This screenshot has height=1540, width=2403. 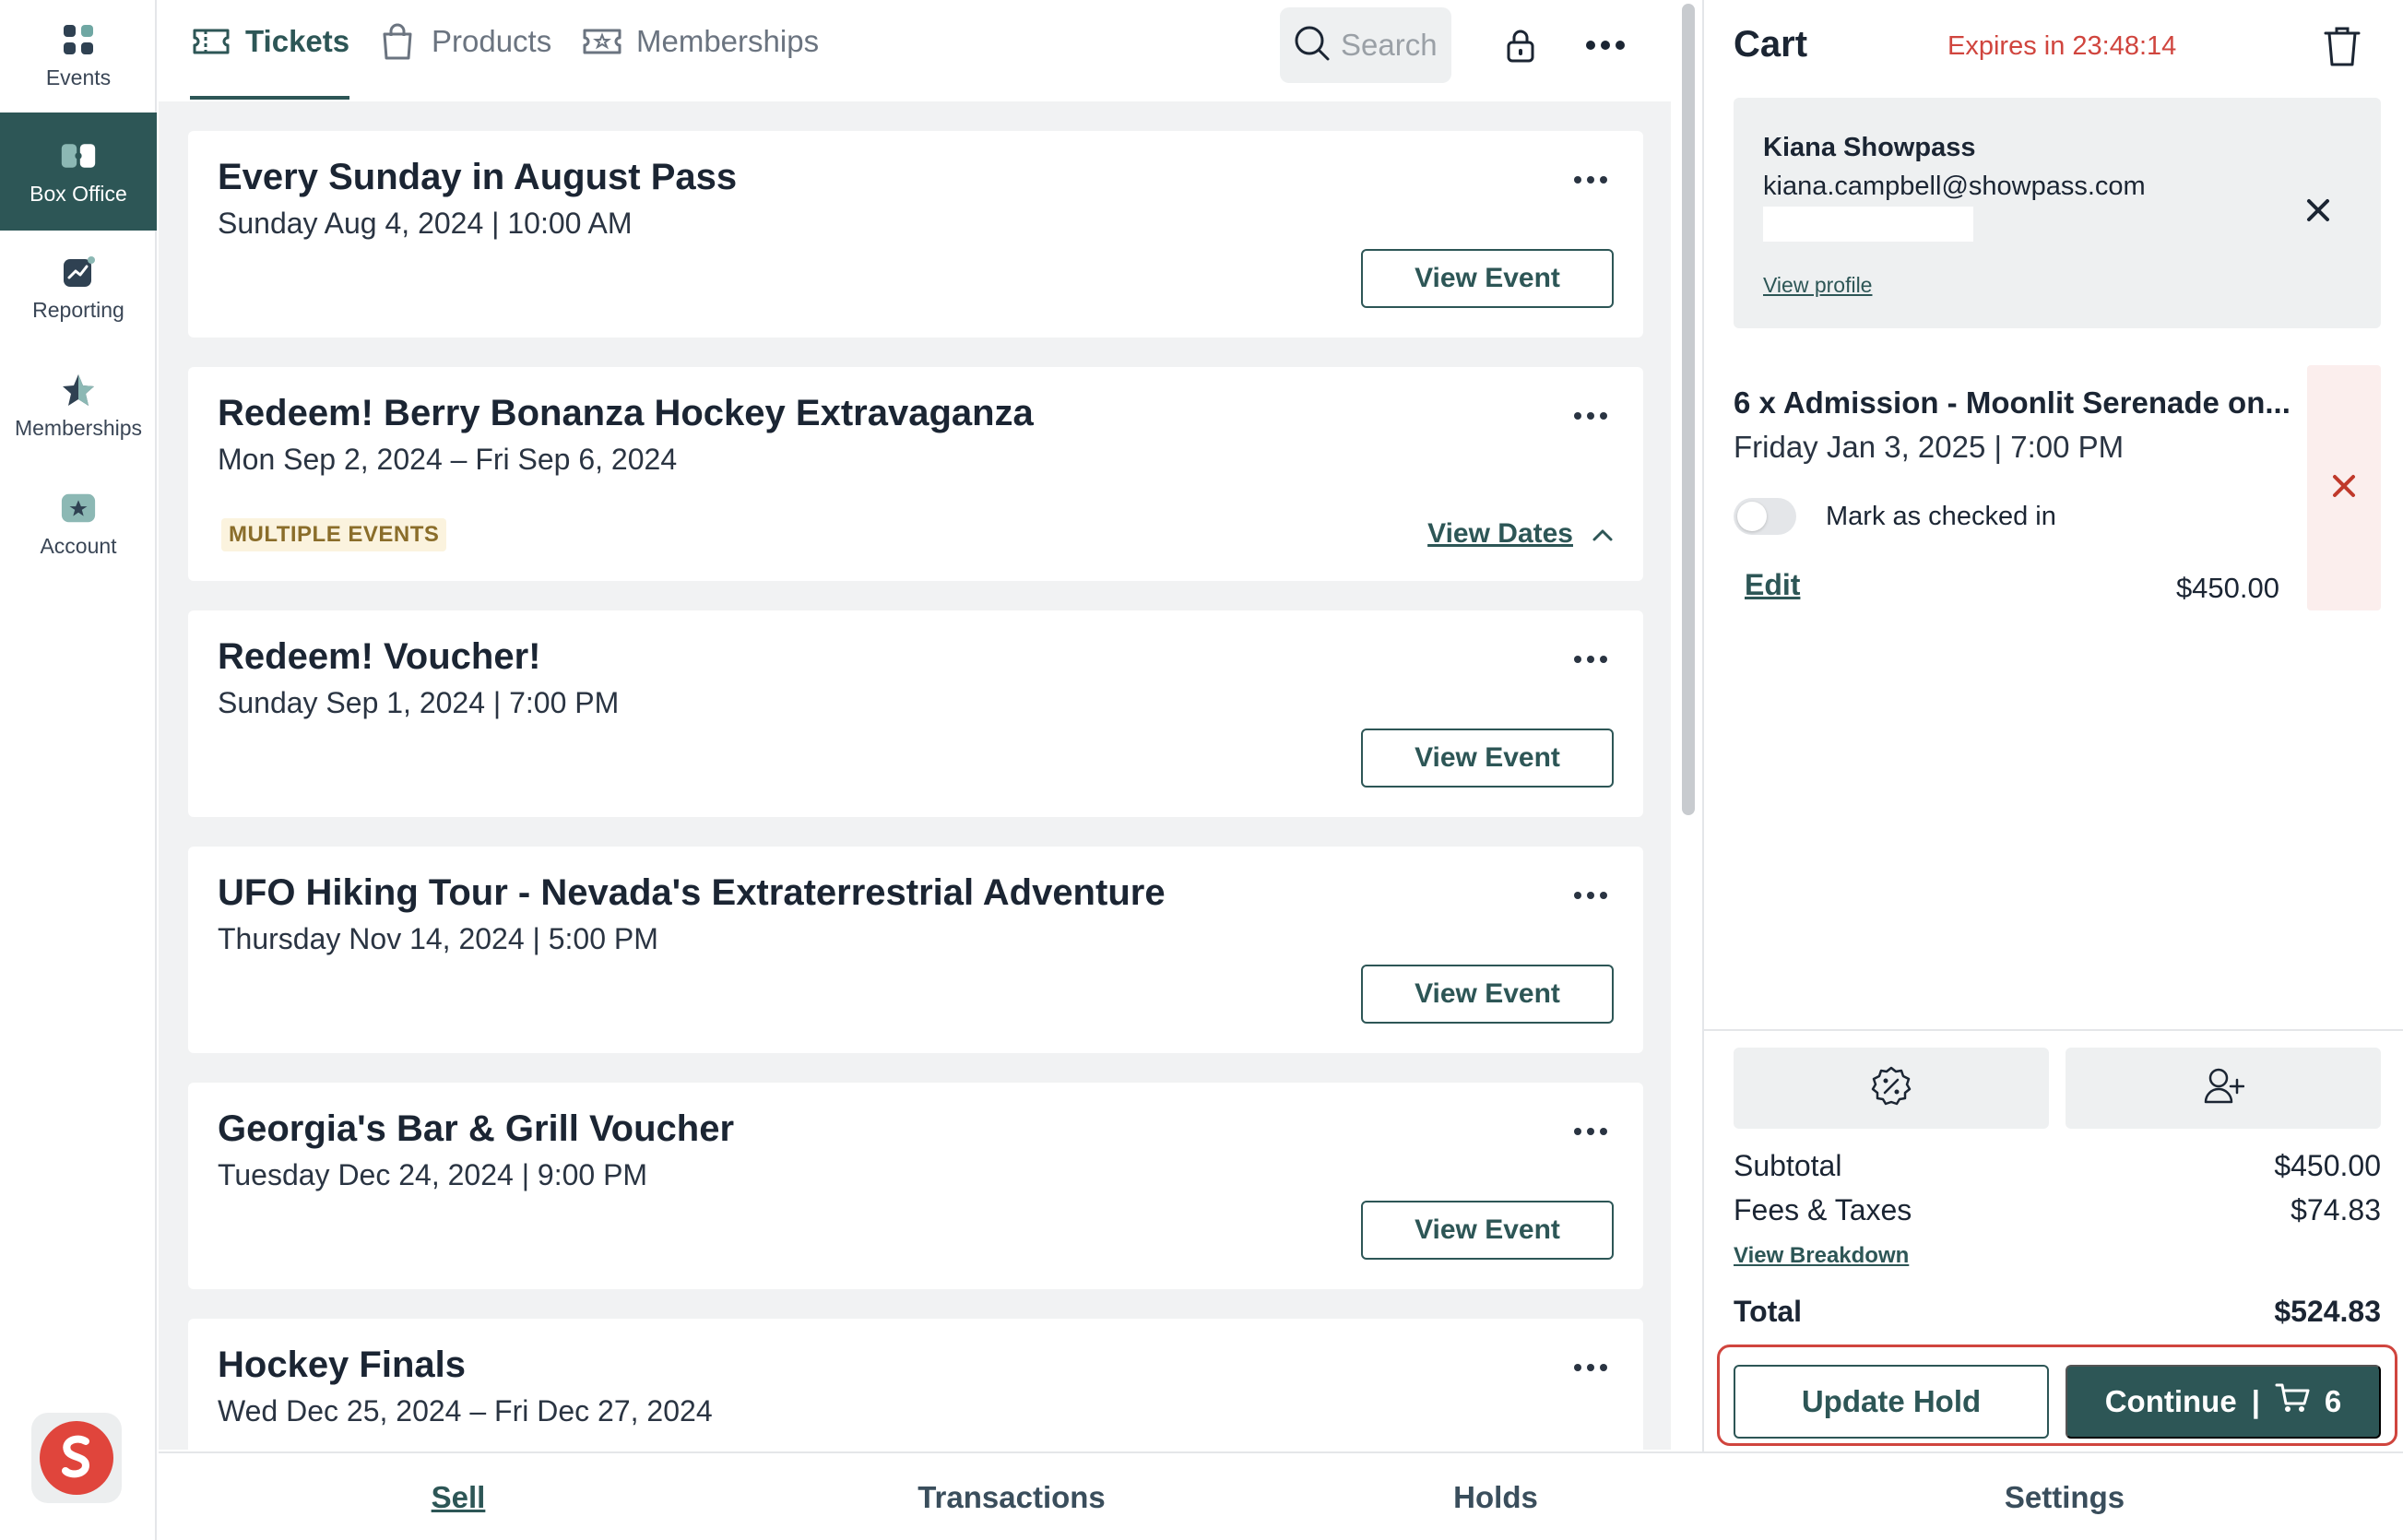 I want to click on view-breakdown-link: View Breakdown, so click(x=1822, y=1256).